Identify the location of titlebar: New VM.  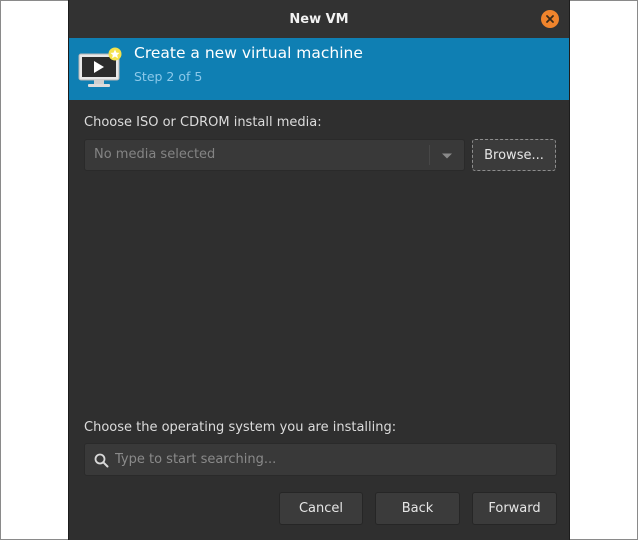
(319, 19).